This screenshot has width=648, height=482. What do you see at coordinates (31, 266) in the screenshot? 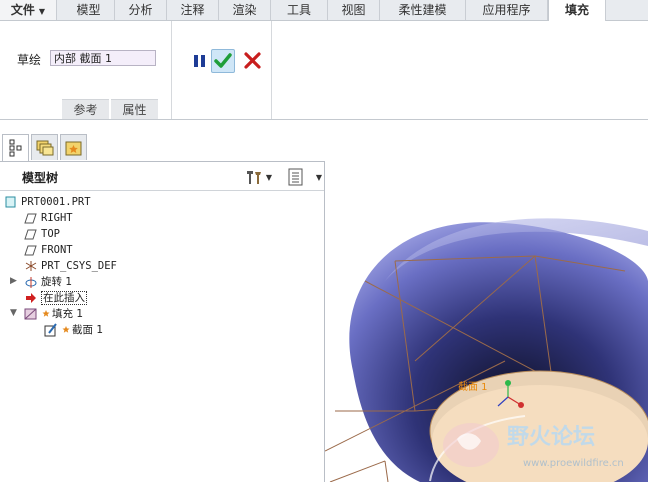
I see `coordinate-system-icon` at bounding box center [31, 266].